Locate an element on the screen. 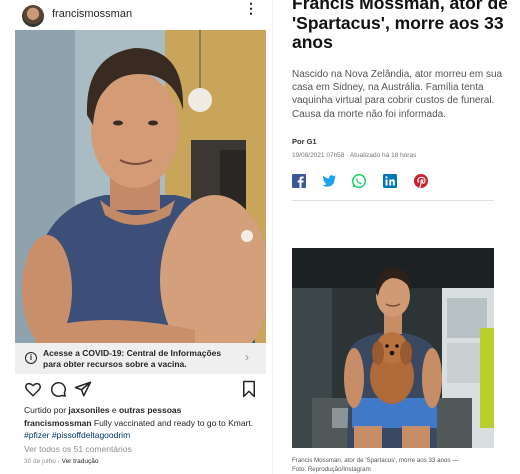 The width and height of the screenshot is (520, 474). share-icon is located at coordinates (83, 389).